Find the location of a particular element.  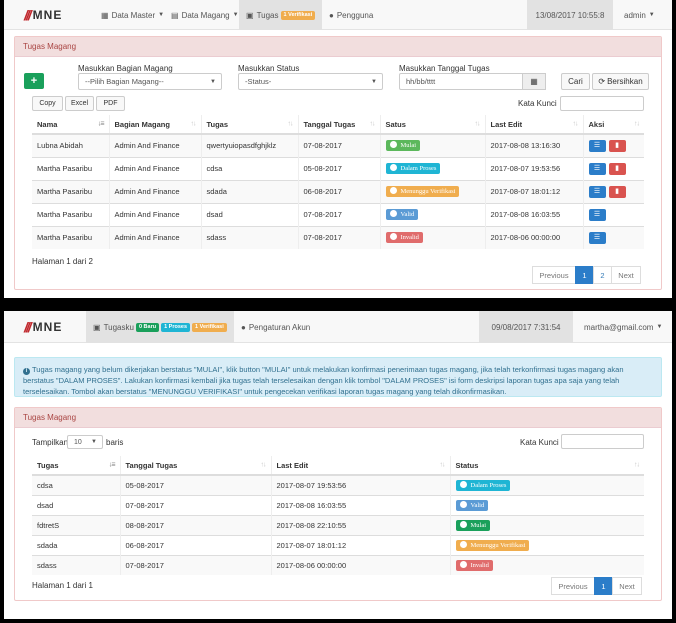

excel-button: Excel is located at coordinates (79, 103).